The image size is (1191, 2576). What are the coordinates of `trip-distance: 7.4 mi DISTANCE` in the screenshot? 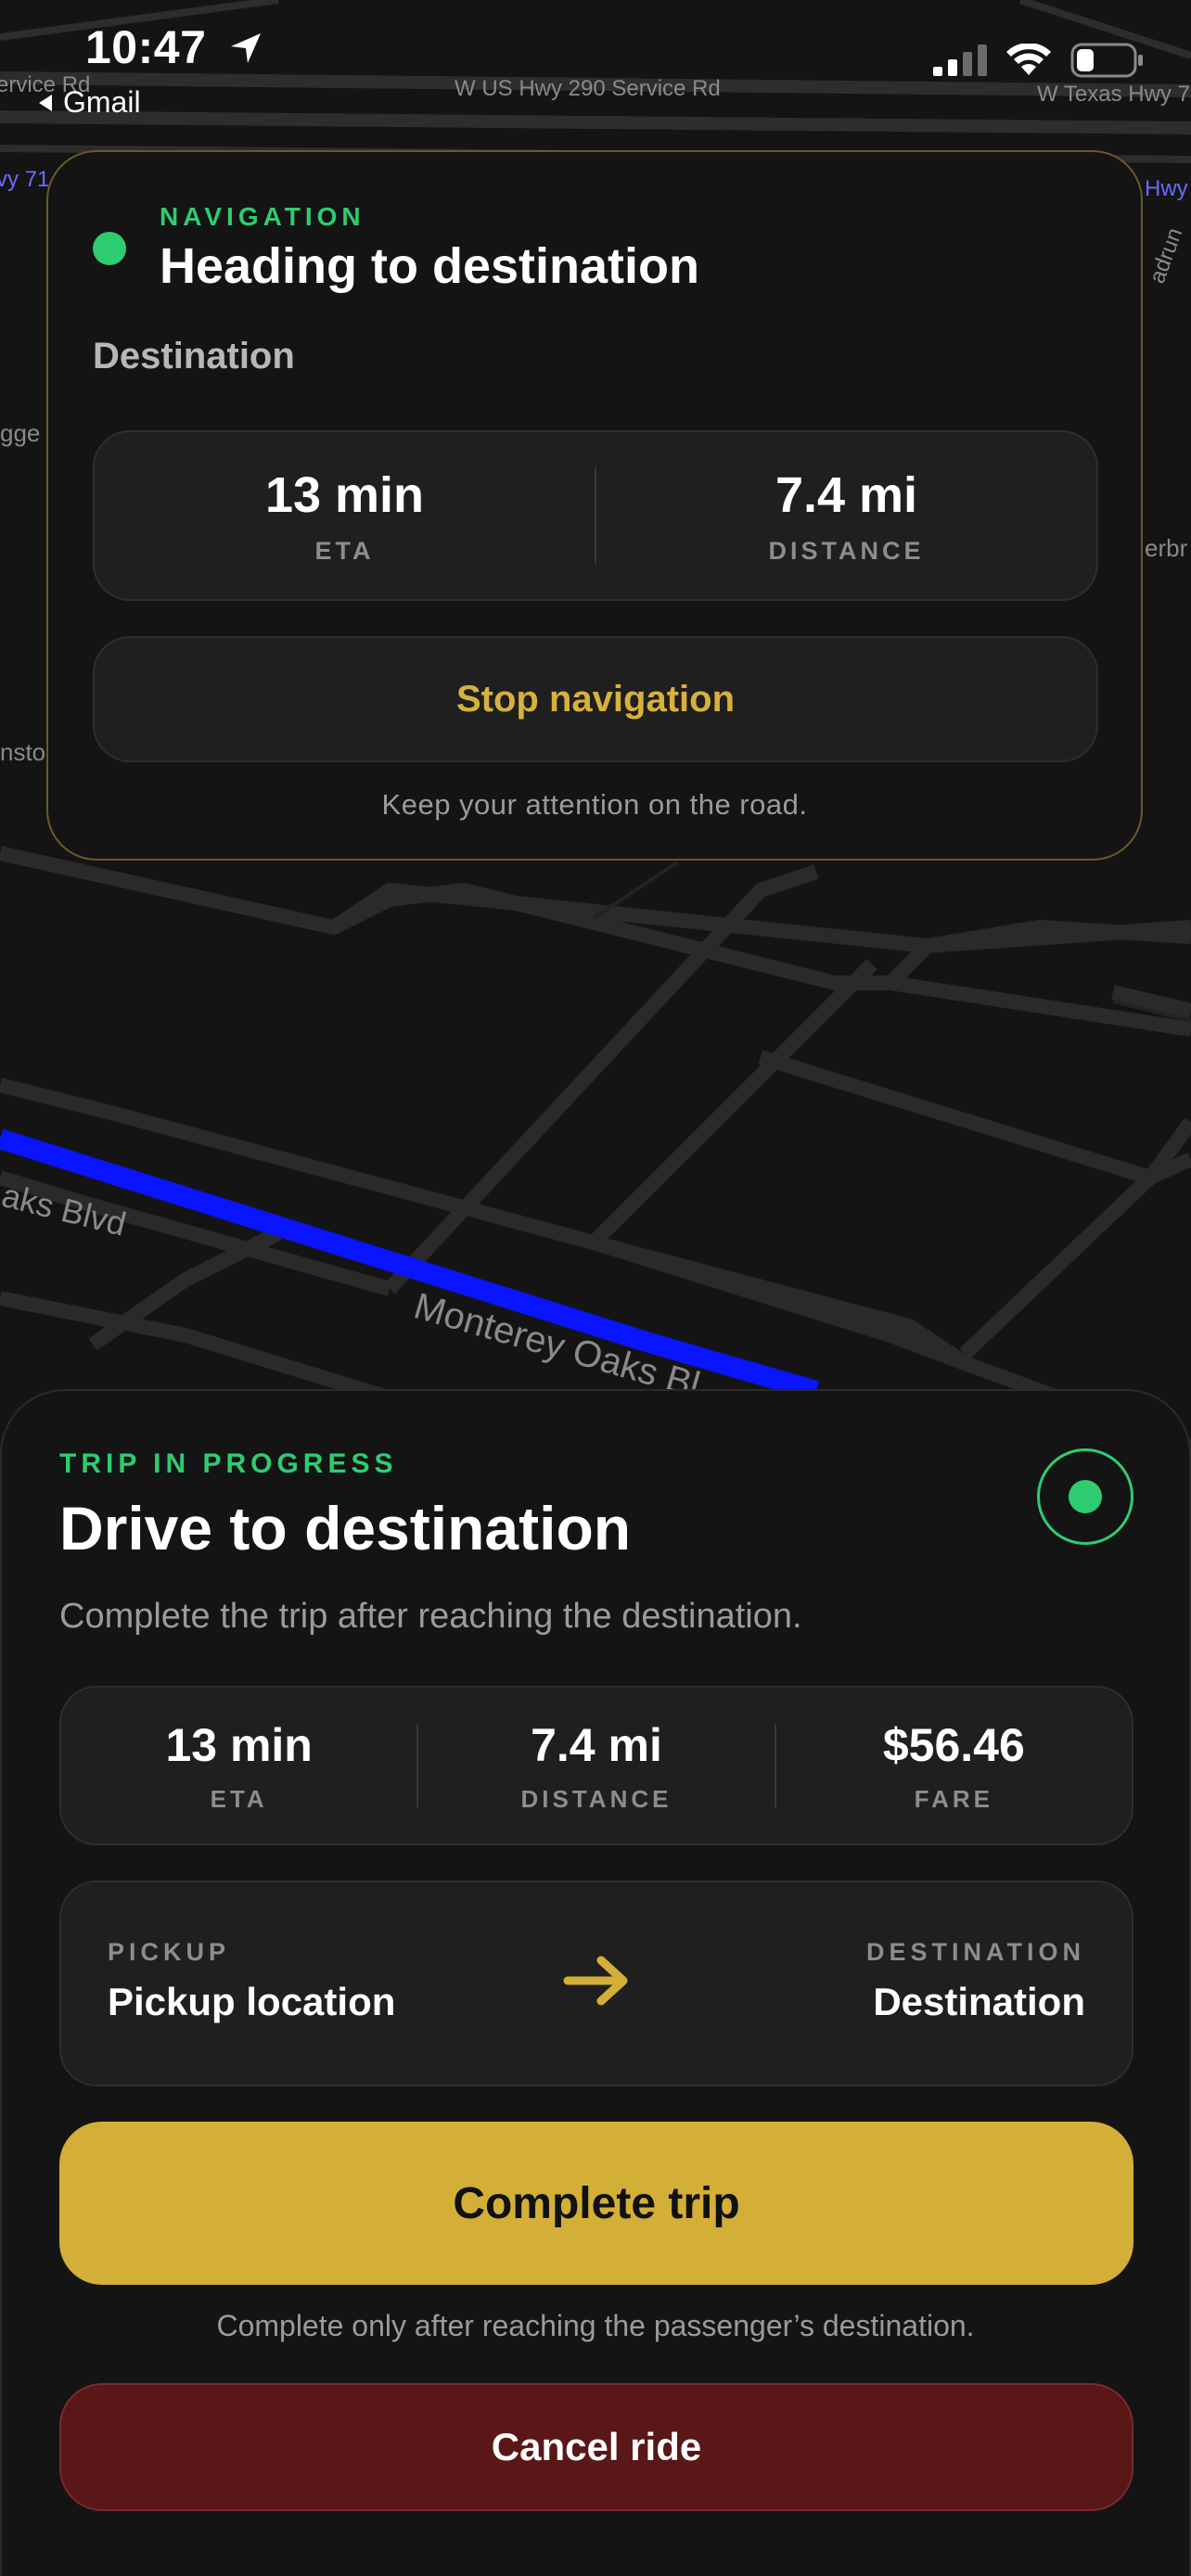 It's located at (596, 1766).